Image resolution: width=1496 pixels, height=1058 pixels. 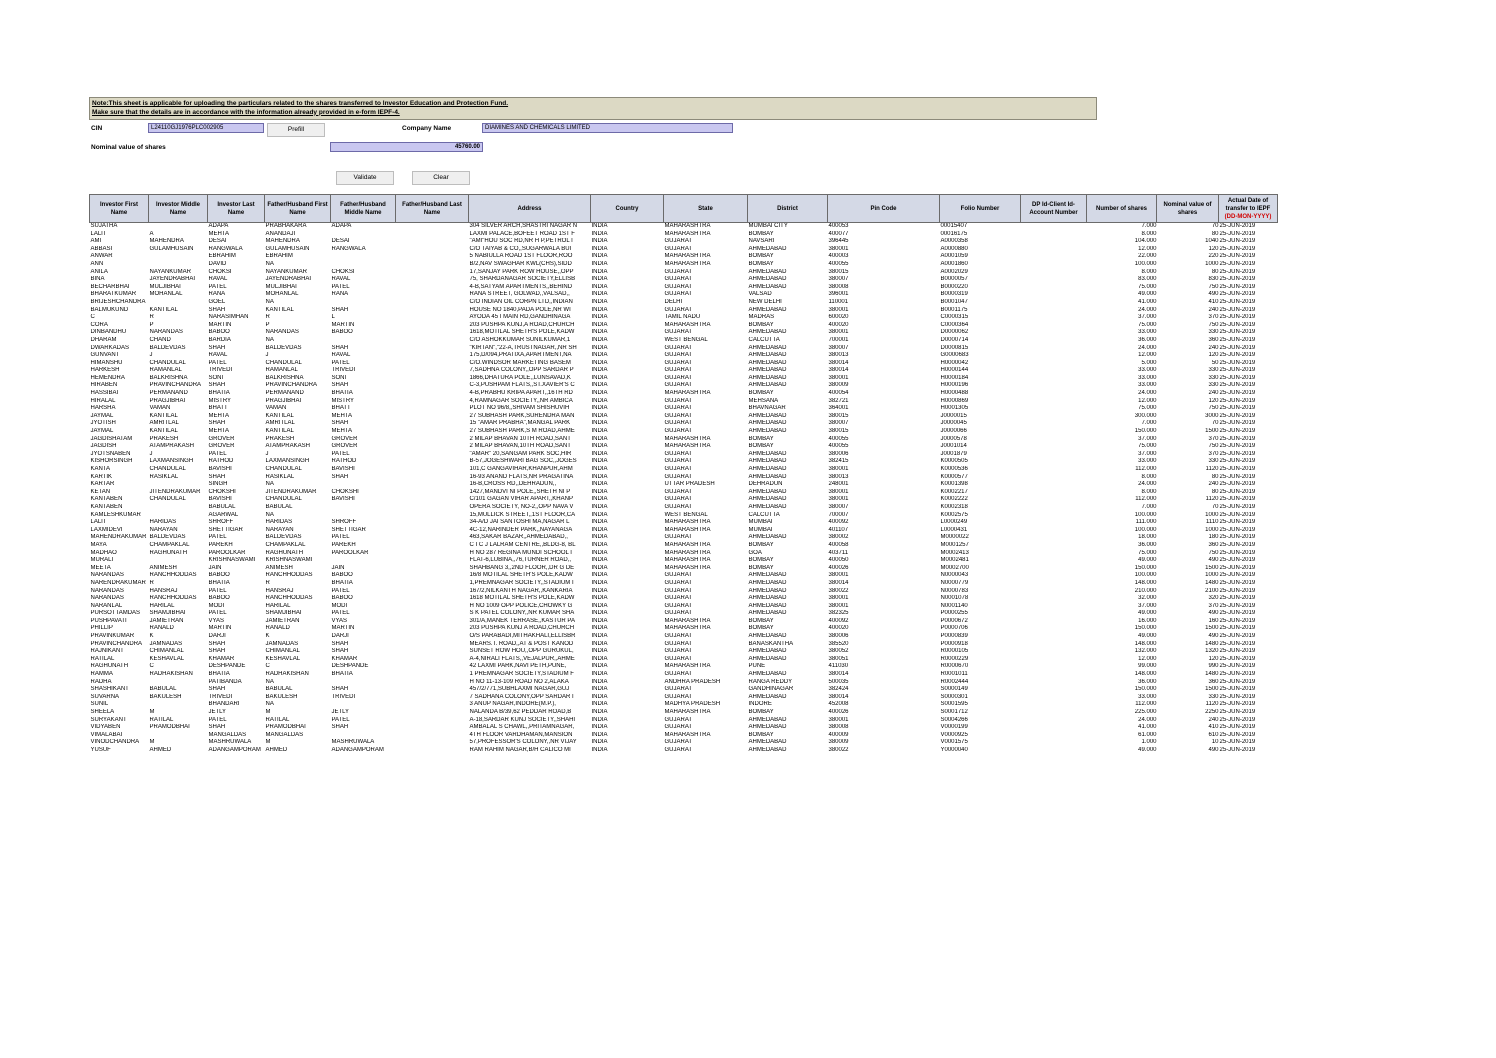 What do you see at coordinates (298, 728) in the screenshot?
I see `table-cell: PRAMODBHAI` at bounding box center [298, 728].